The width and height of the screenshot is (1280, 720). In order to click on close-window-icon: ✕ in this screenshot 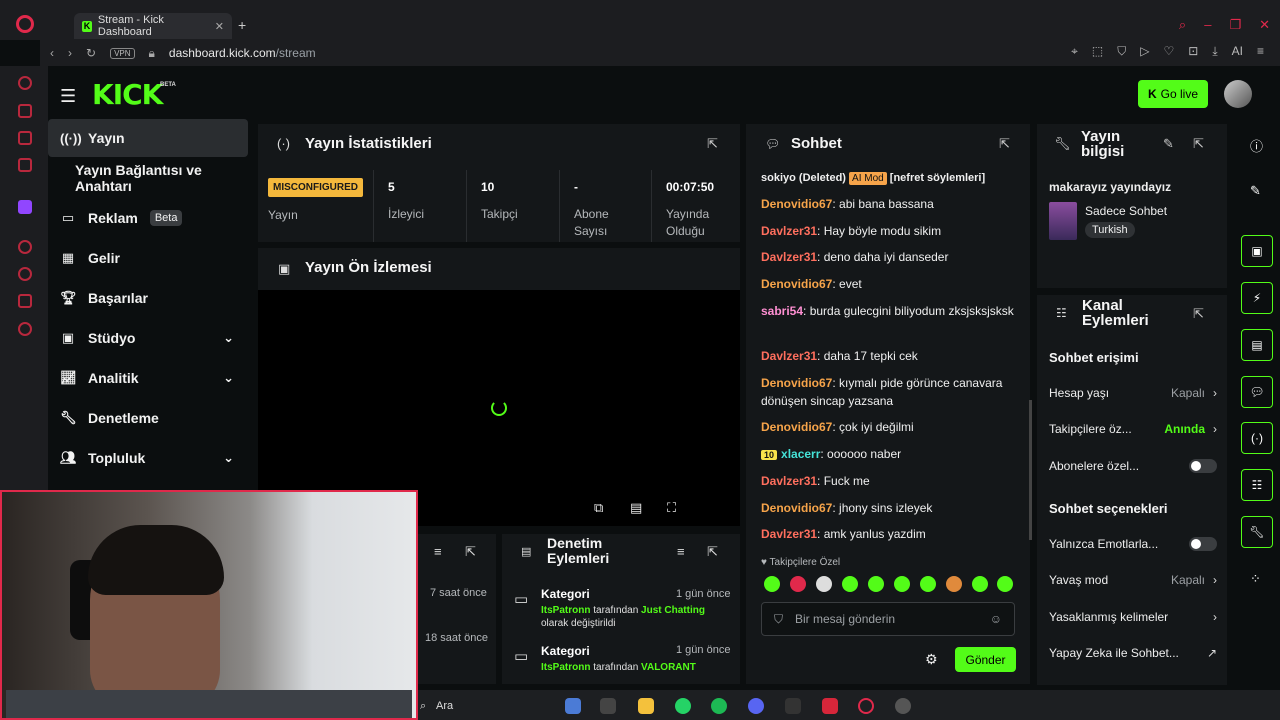, I will do `click(1264, 25)`.